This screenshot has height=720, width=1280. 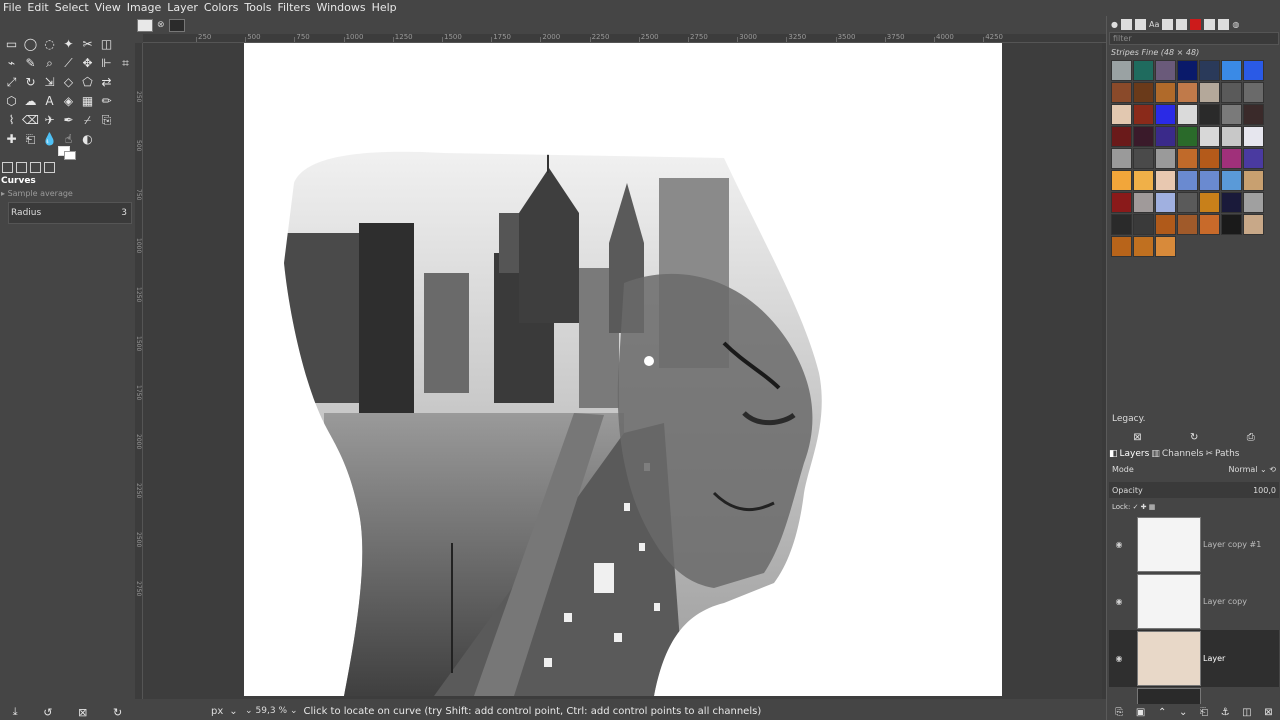 What do you see at coordinates (1114, 24) in the screenshot?
I see `brushes-tab-icon: ●` at bounding box center [1114, 24].